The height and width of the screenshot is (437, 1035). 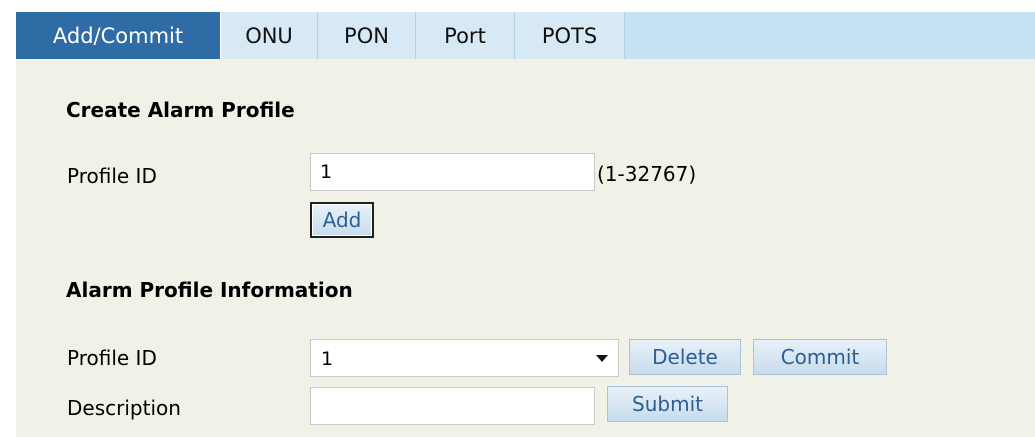 I want to click on description-label: Description, so click(x=124, y=408).